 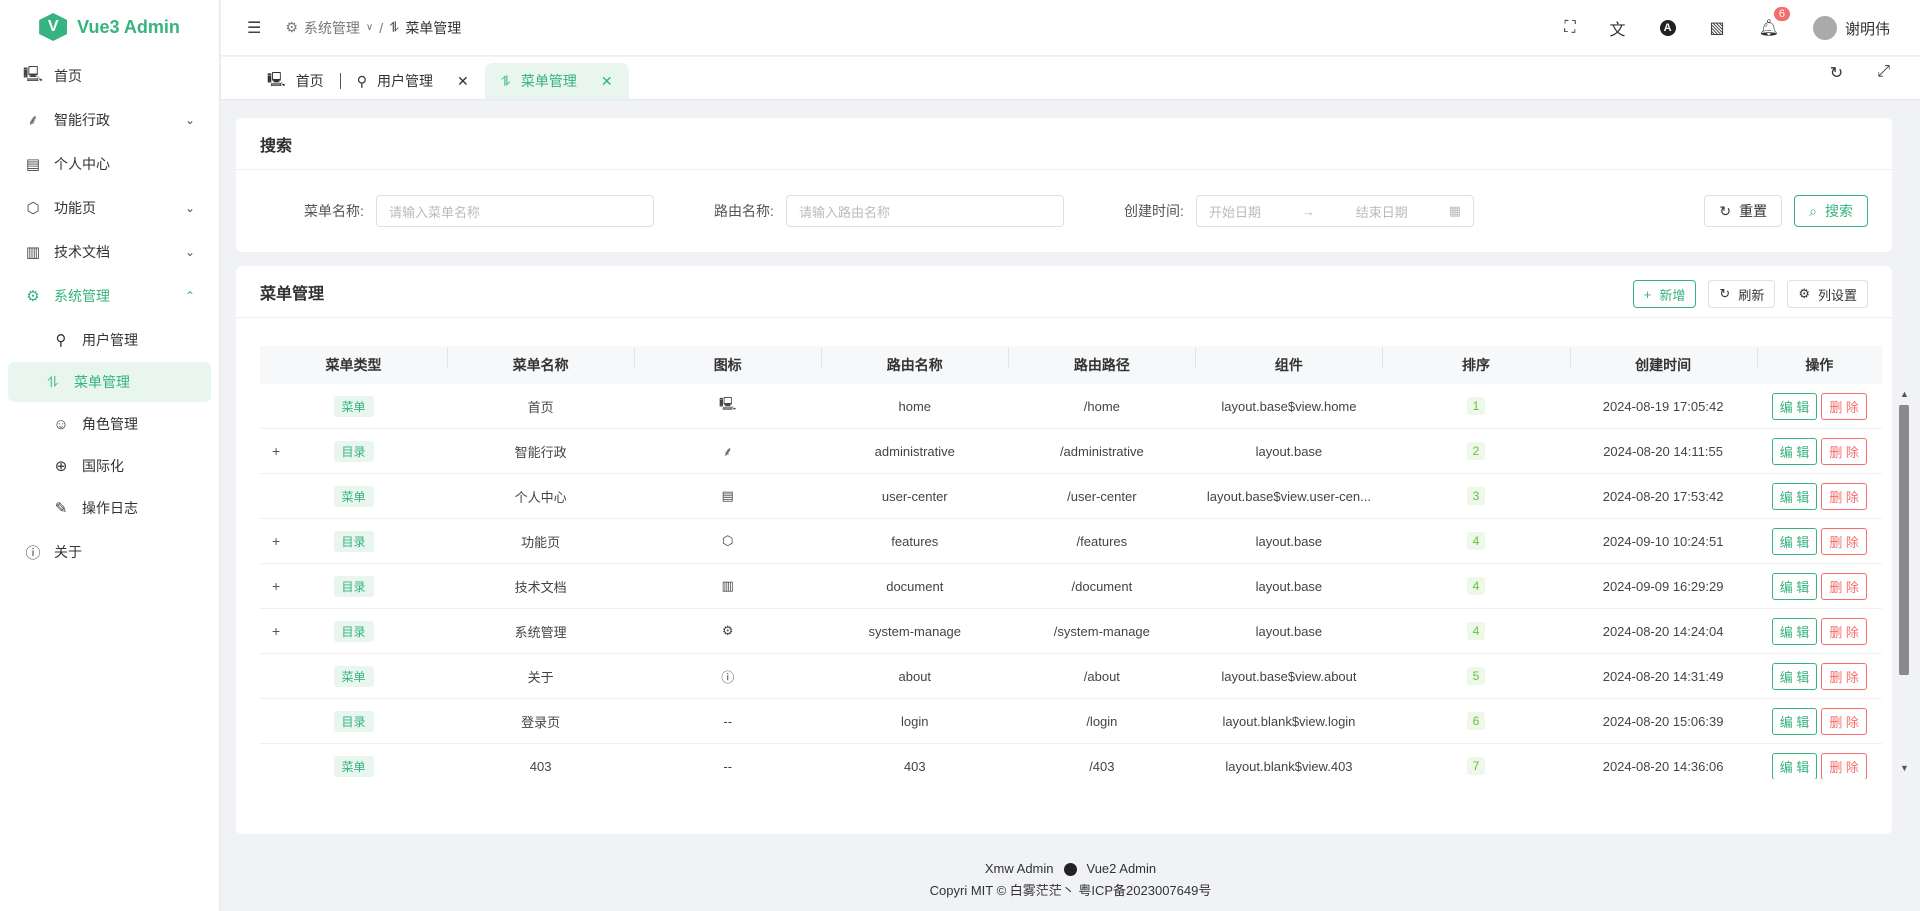 I want to click on layout-settings-icon: ▧, so click(x=1717, y=28).